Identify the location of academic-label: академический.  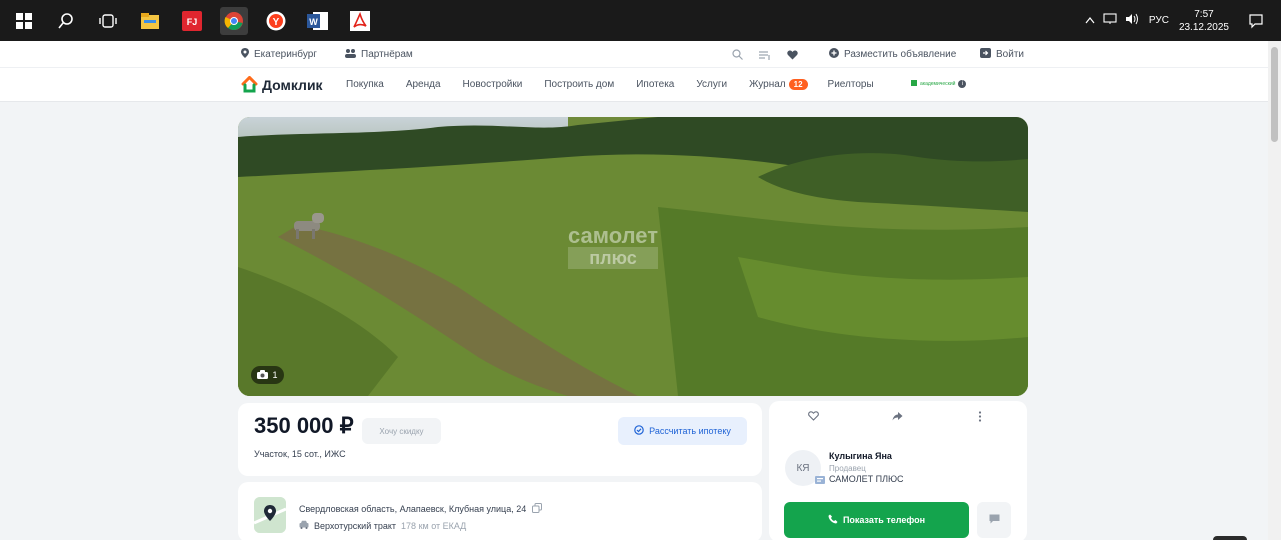
(938, 84).